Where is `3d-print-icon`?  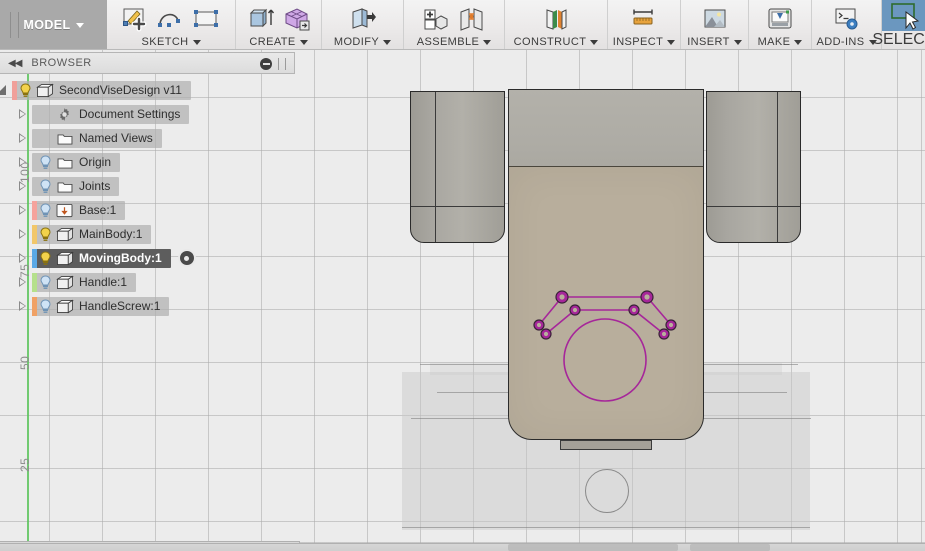 3d-print-icon is located at coordinates (780, 20).